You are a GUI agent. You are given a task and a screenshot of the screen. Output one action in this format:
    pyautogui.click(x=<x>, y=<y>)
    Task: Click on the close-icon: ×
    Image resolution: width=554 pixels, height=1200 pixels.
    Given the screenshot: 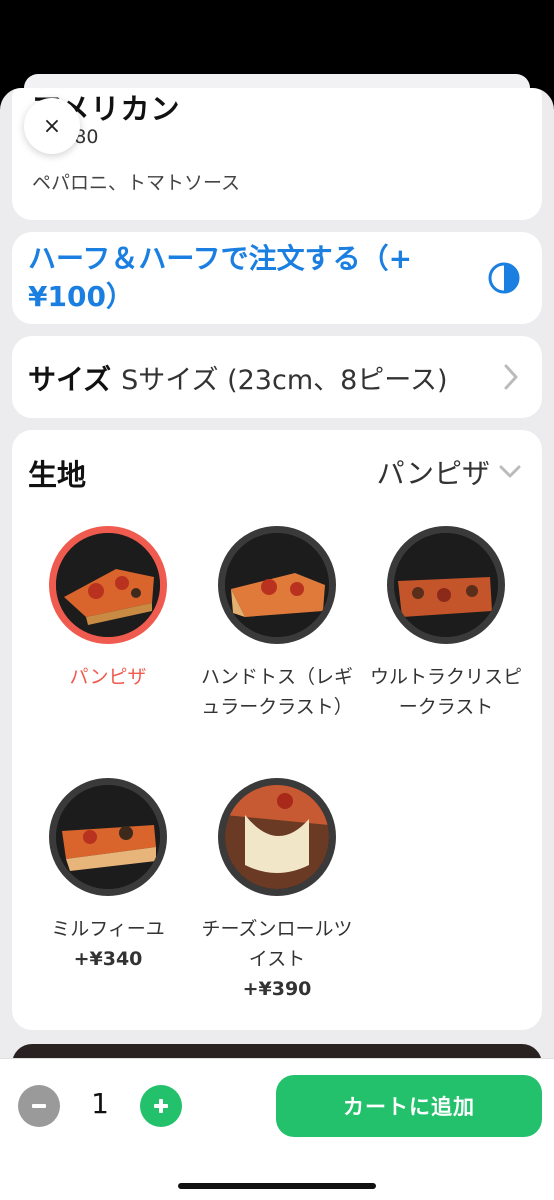 What is the action you would take?
    pyautogui.click(x=52, y=126)
    